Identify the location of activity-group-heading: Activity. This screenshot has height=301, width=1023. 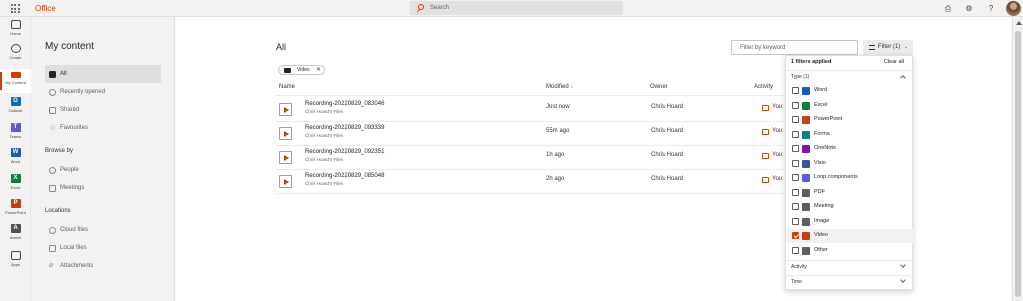
(799, 267).